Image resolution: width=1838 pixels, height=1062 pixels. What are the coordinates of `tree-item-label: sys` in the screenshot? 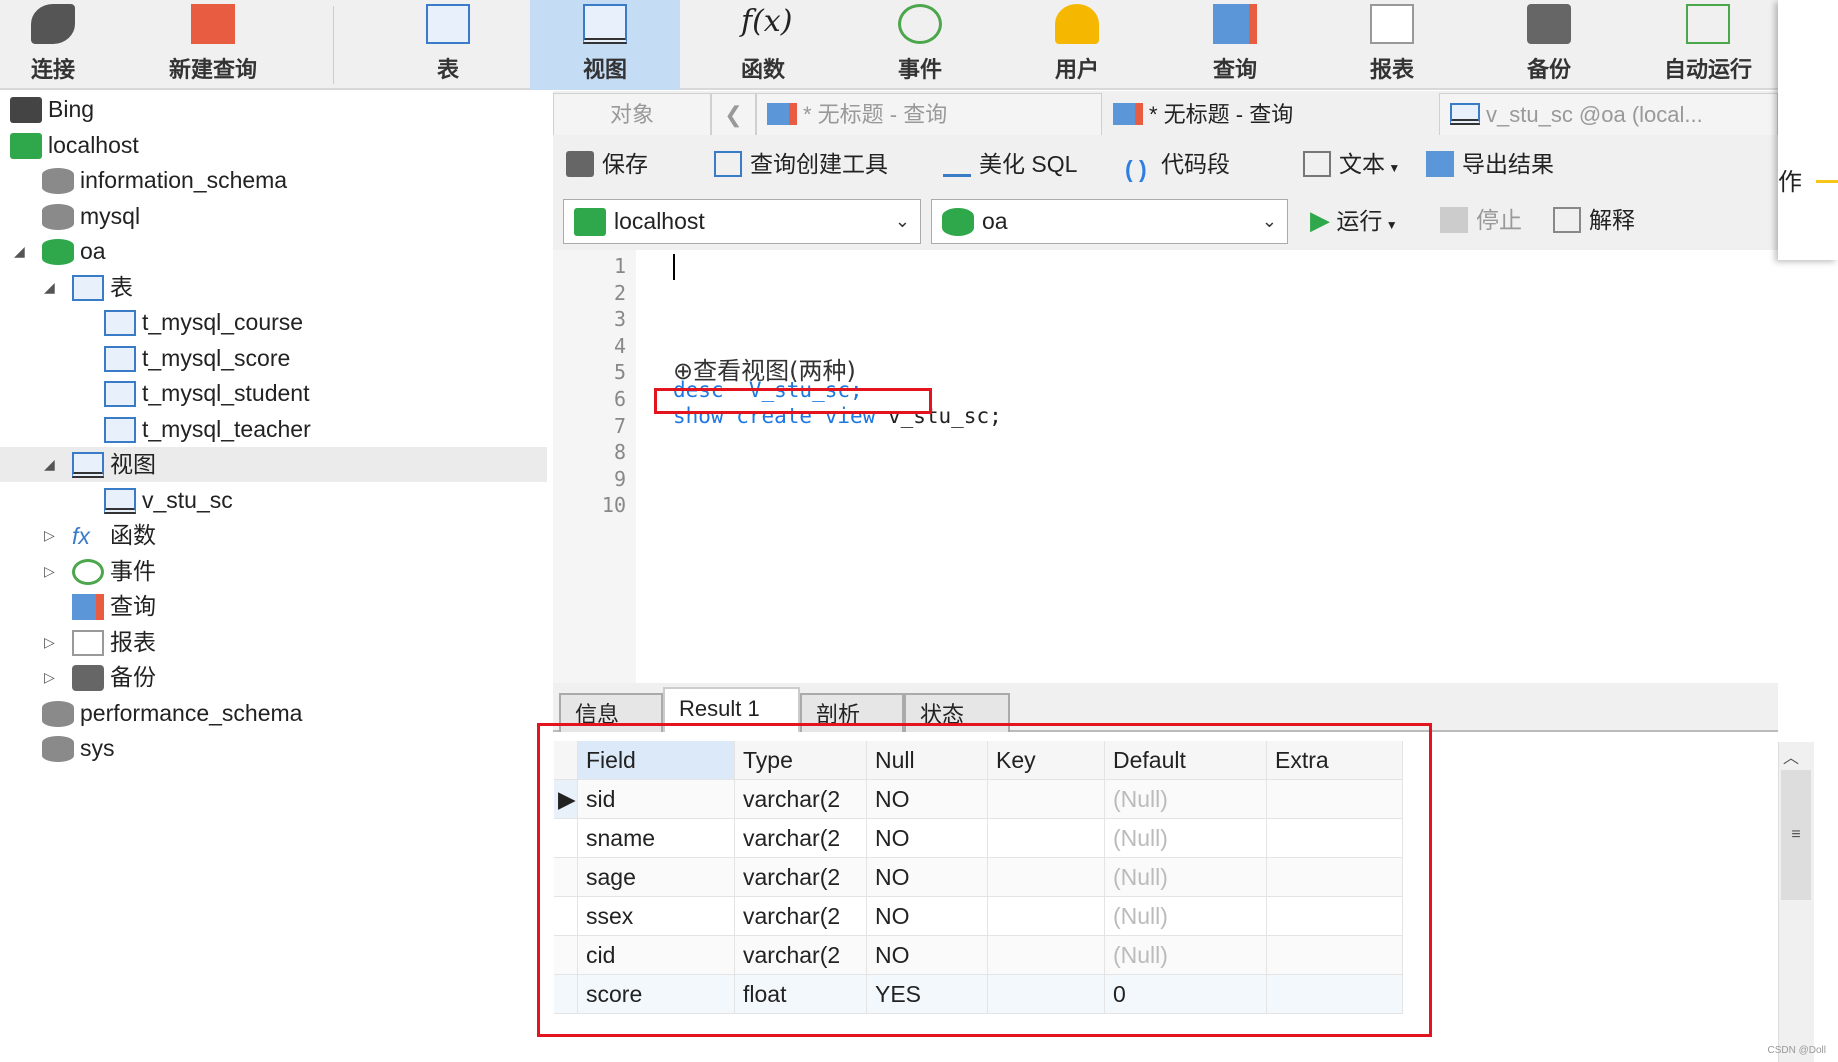 It's located at (97, 748).